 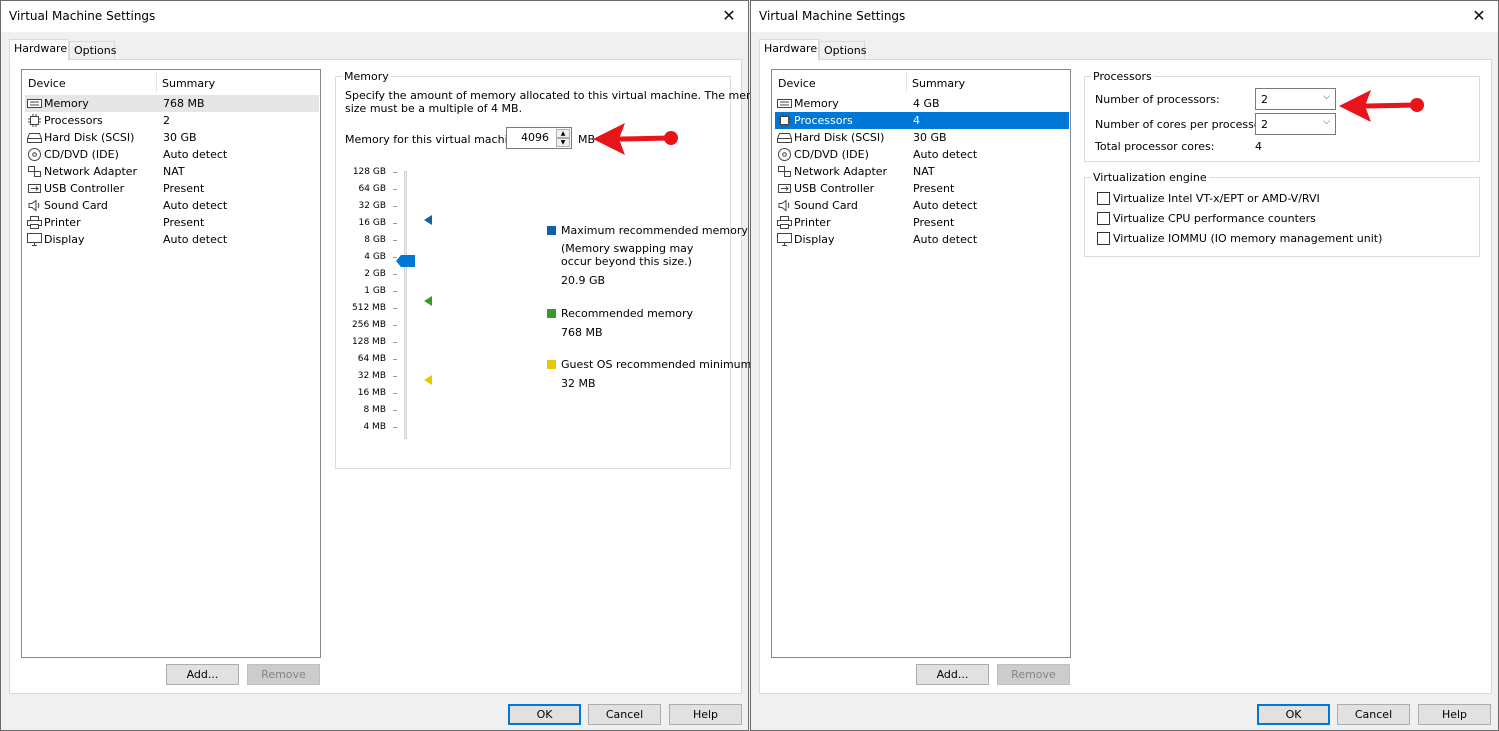 I want to click on device-list-header: Device Summary, so click(x=921, y=82).